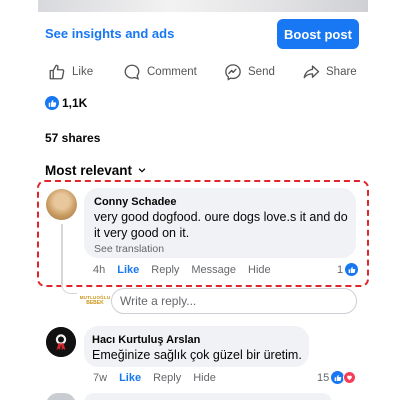 Image resolution: width=400 pixels, height=400 pixels. I want to click on reply-thread-connector, so click(69, 287).